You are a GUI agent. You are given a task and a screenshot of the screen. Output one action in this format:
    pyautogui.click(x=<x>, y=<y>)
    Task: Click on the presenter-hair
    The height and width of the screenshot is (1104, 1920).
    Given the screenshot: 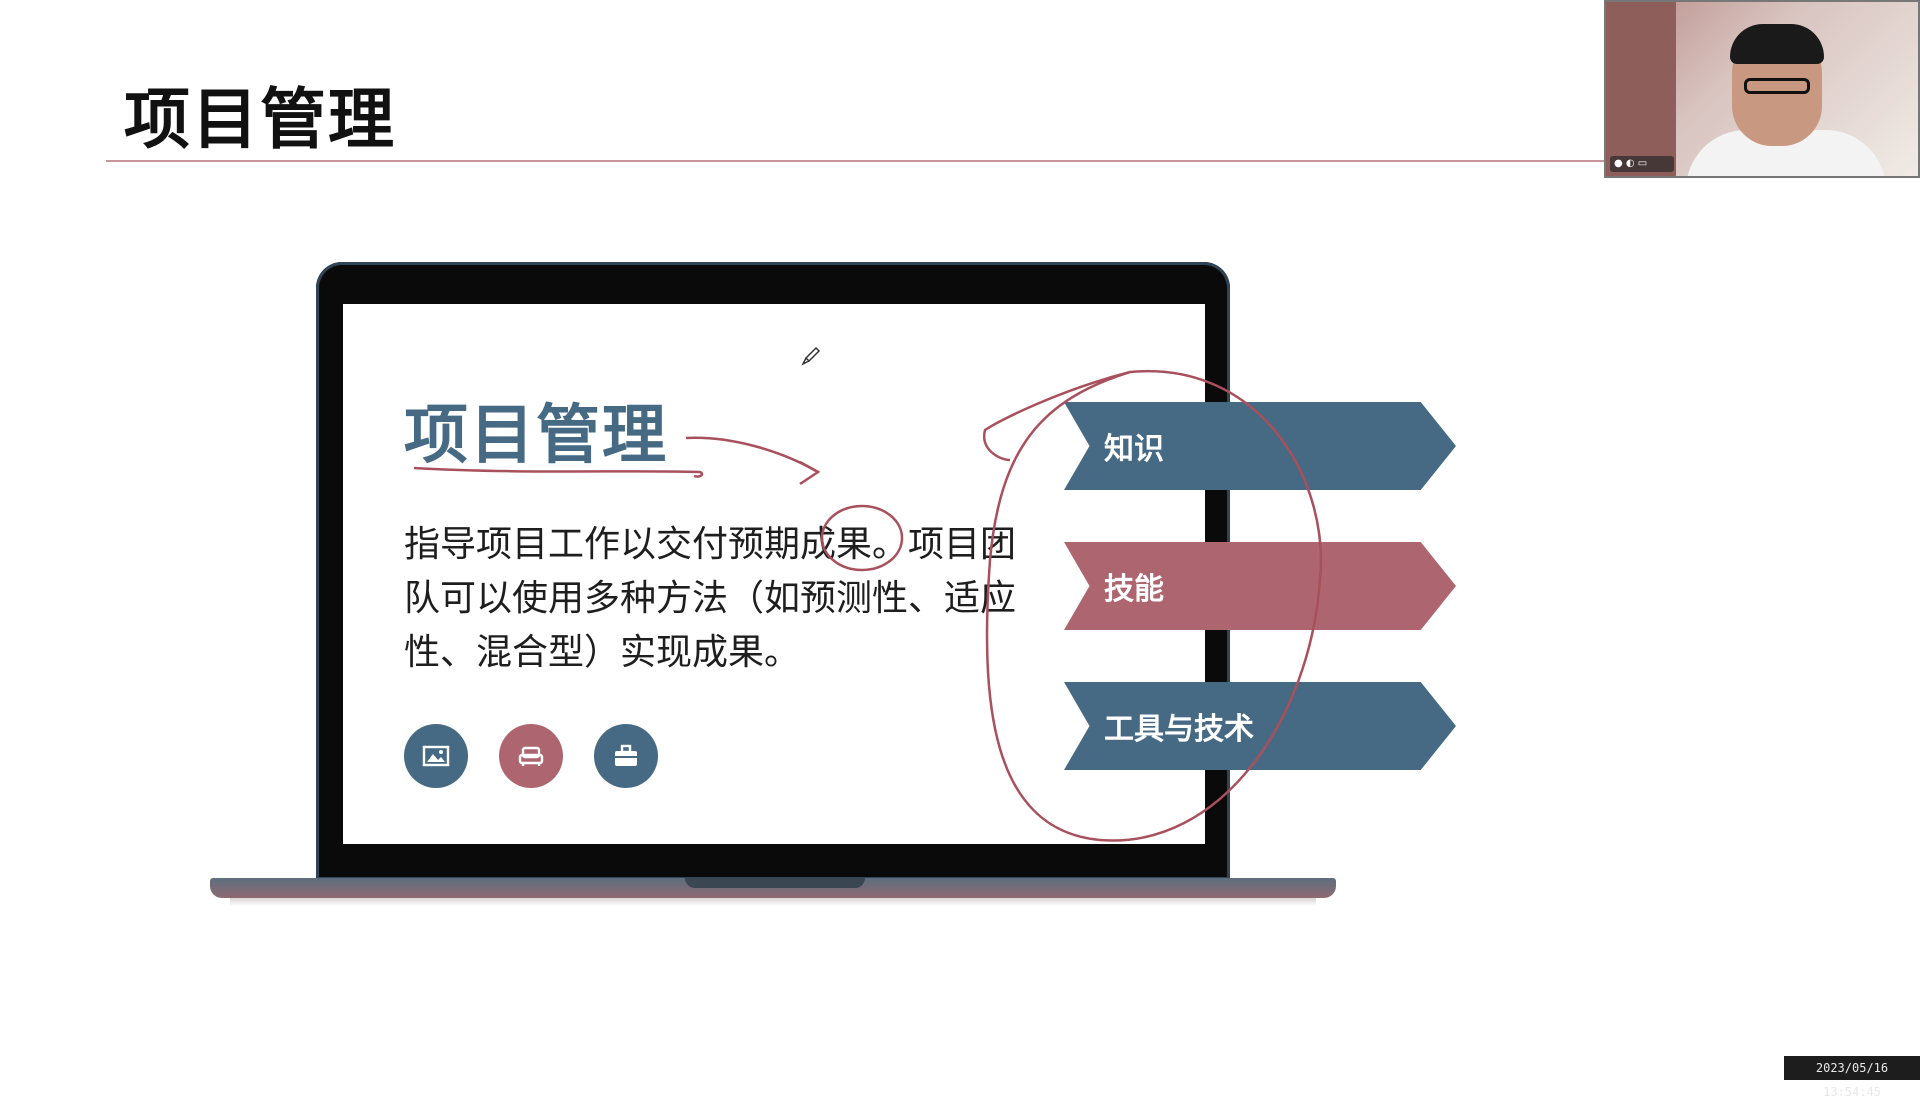 What is the action you would take?
    pyautogui.click(x=1777, y=44)
    